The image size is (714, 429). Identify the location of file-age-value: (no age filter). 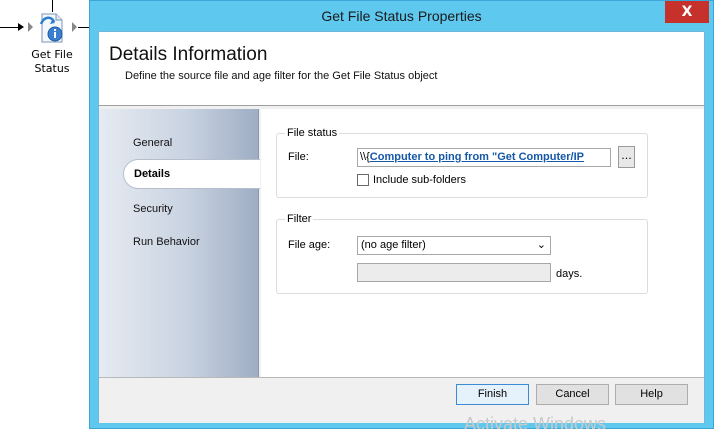
(393, 245).